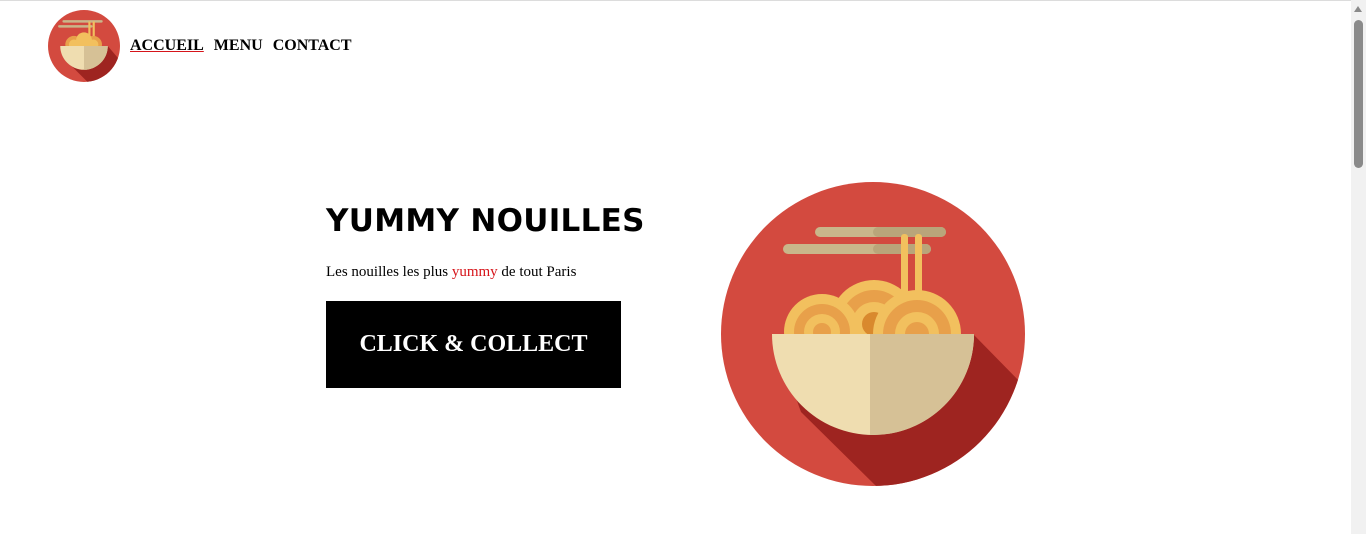 This screenshot has height=534, width=1366. What do you see at coordinates (1358, 9) in the screenshot?
I see `scroll-up-arrow-icon` at bounding box center [1358, 9].